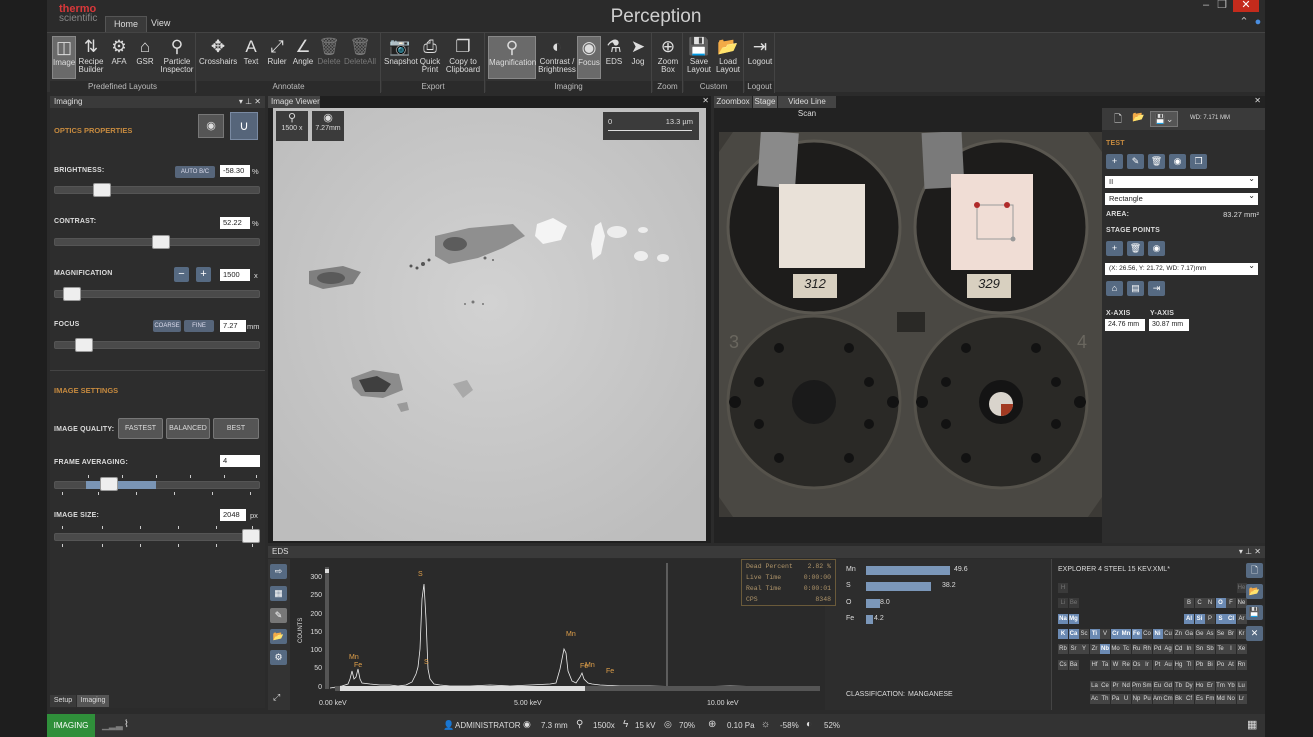  I want to click on element-zn: Zn, so click(1178, 633).